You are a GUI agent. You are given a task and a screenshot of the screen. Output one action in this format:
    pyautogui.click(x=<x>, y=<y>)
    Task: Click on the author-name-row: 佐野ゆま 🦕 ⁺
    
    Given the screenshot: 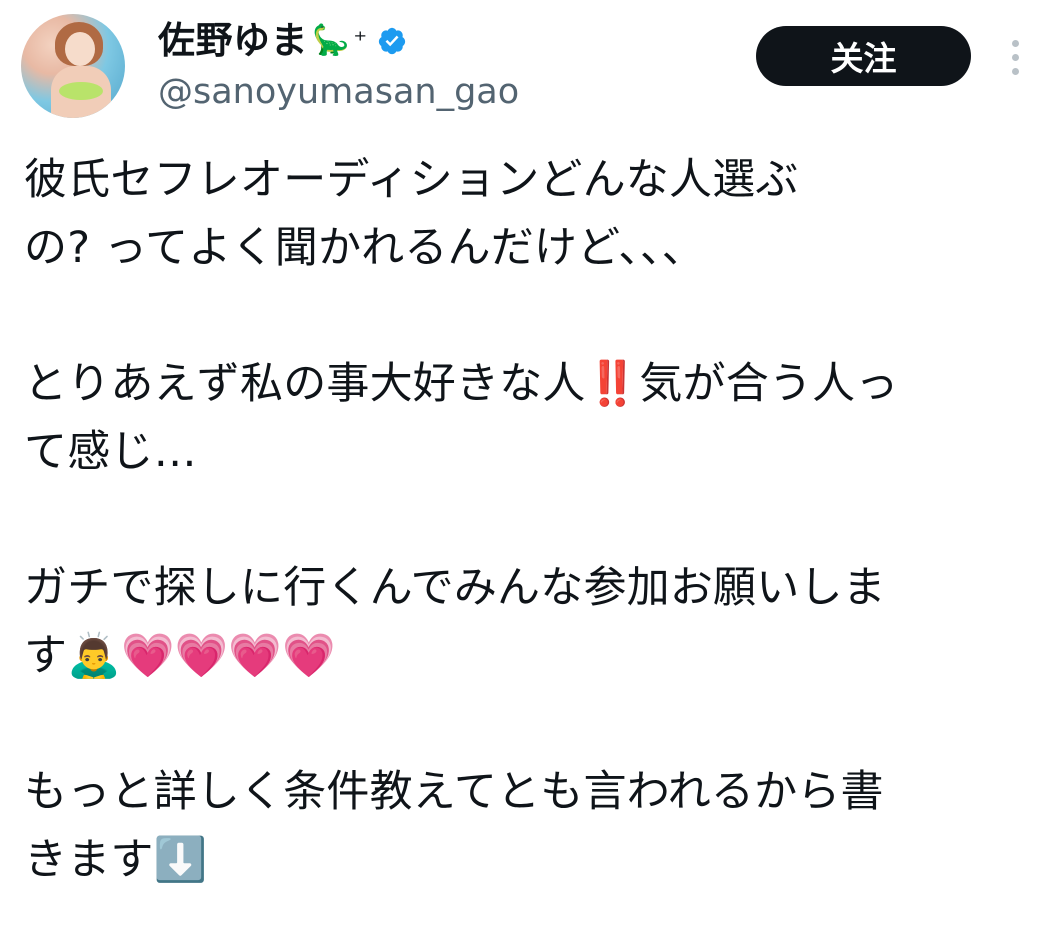 What is the action you would take?
    pyautogui.click(x=282, y=41)
    